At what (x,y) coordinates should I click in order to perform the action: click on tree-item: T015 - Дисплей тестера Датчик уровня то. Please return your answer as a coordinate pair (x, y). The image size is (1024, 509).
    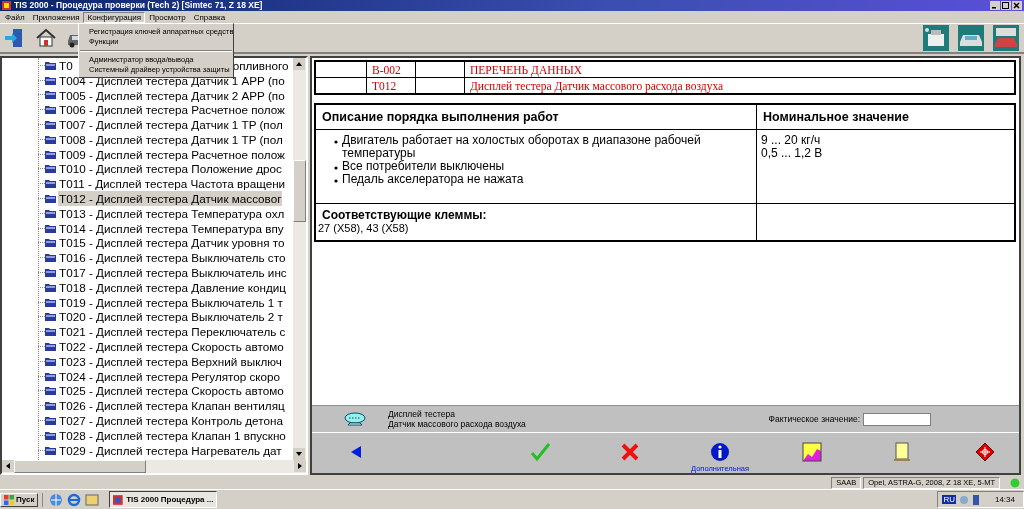
    Looking at the image, I should click on (172, 243).